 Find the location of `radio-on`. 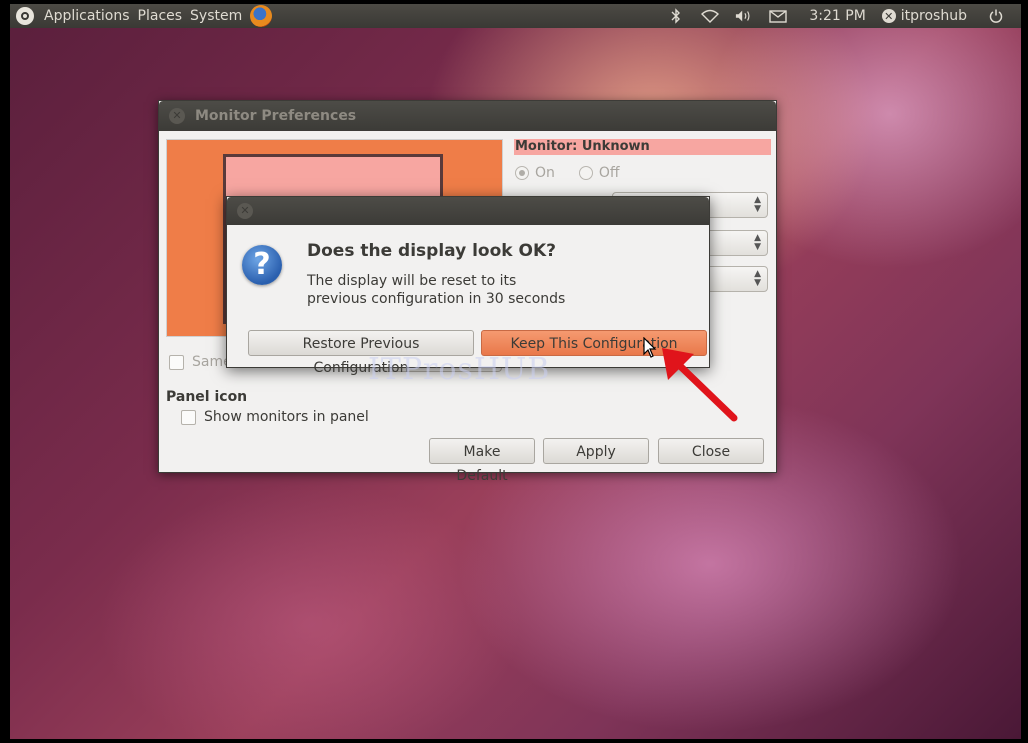

radio-on is located at coordinates (522, 173).